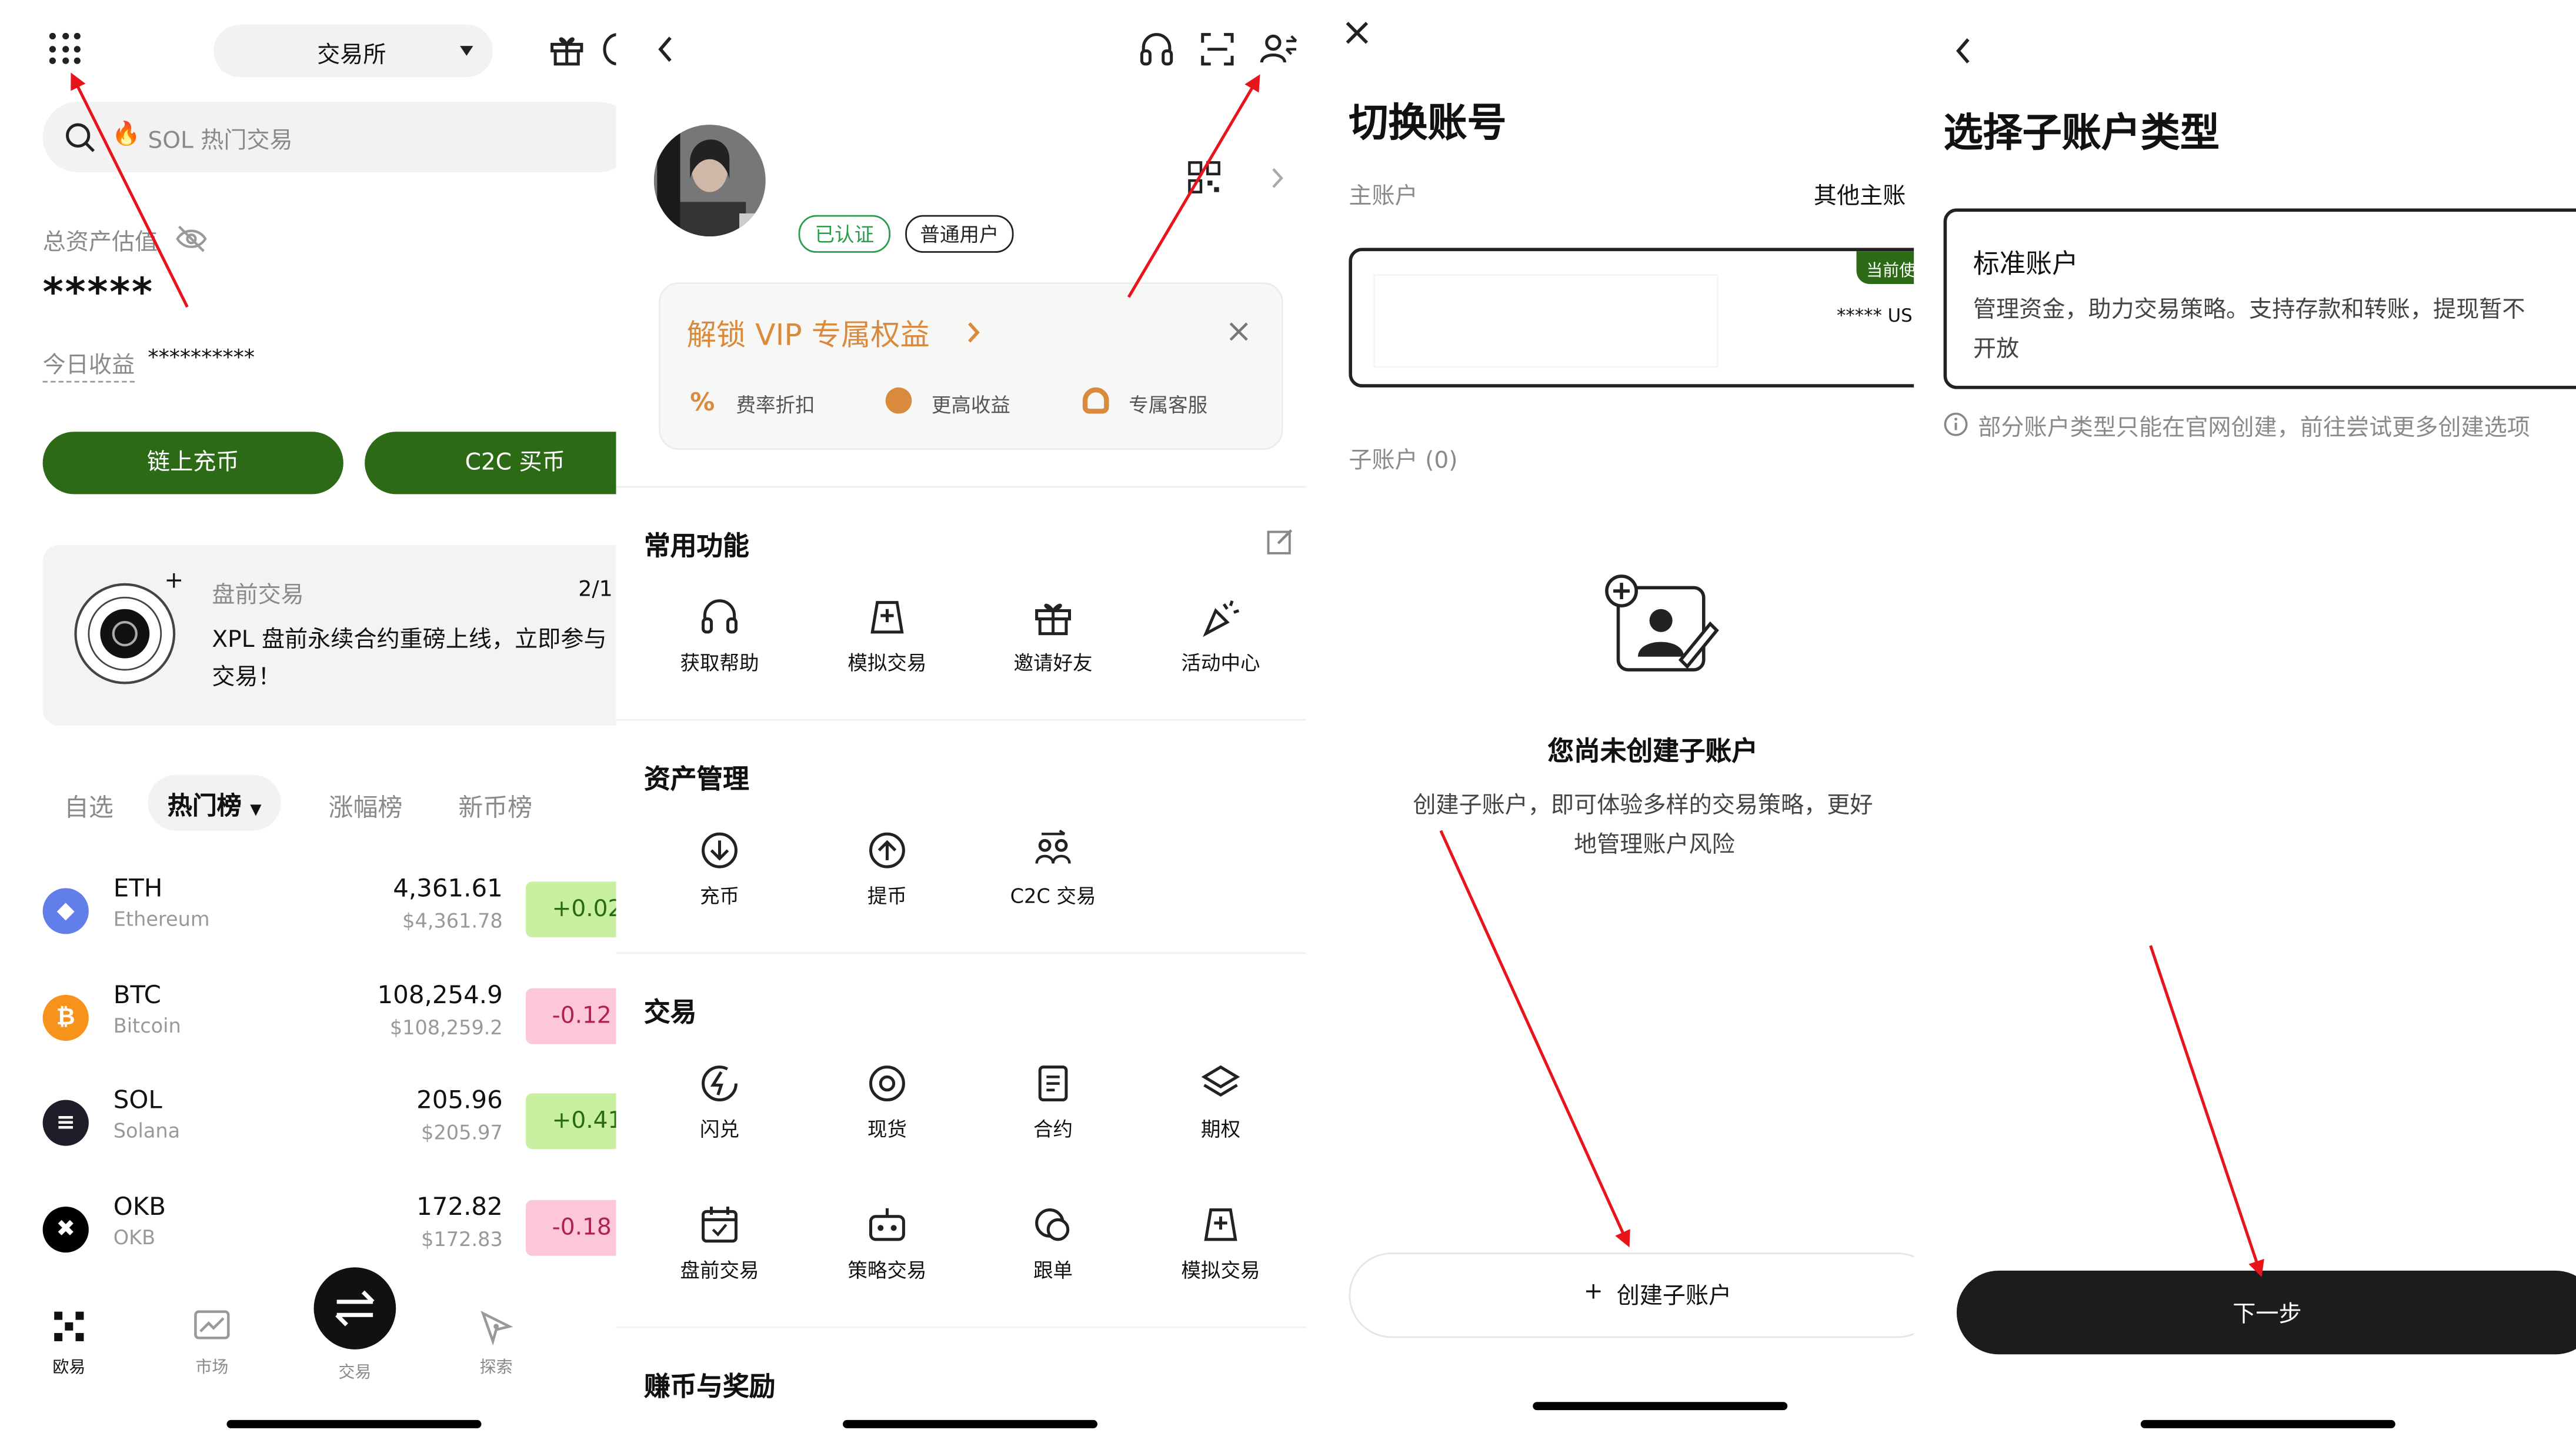 The width and height of the screenshot is (2576, 1443). What do you see at coordinates (496, 1343) in the screenshot?
I see `nav-explore: 探索` at bounding box center [496, 1343].